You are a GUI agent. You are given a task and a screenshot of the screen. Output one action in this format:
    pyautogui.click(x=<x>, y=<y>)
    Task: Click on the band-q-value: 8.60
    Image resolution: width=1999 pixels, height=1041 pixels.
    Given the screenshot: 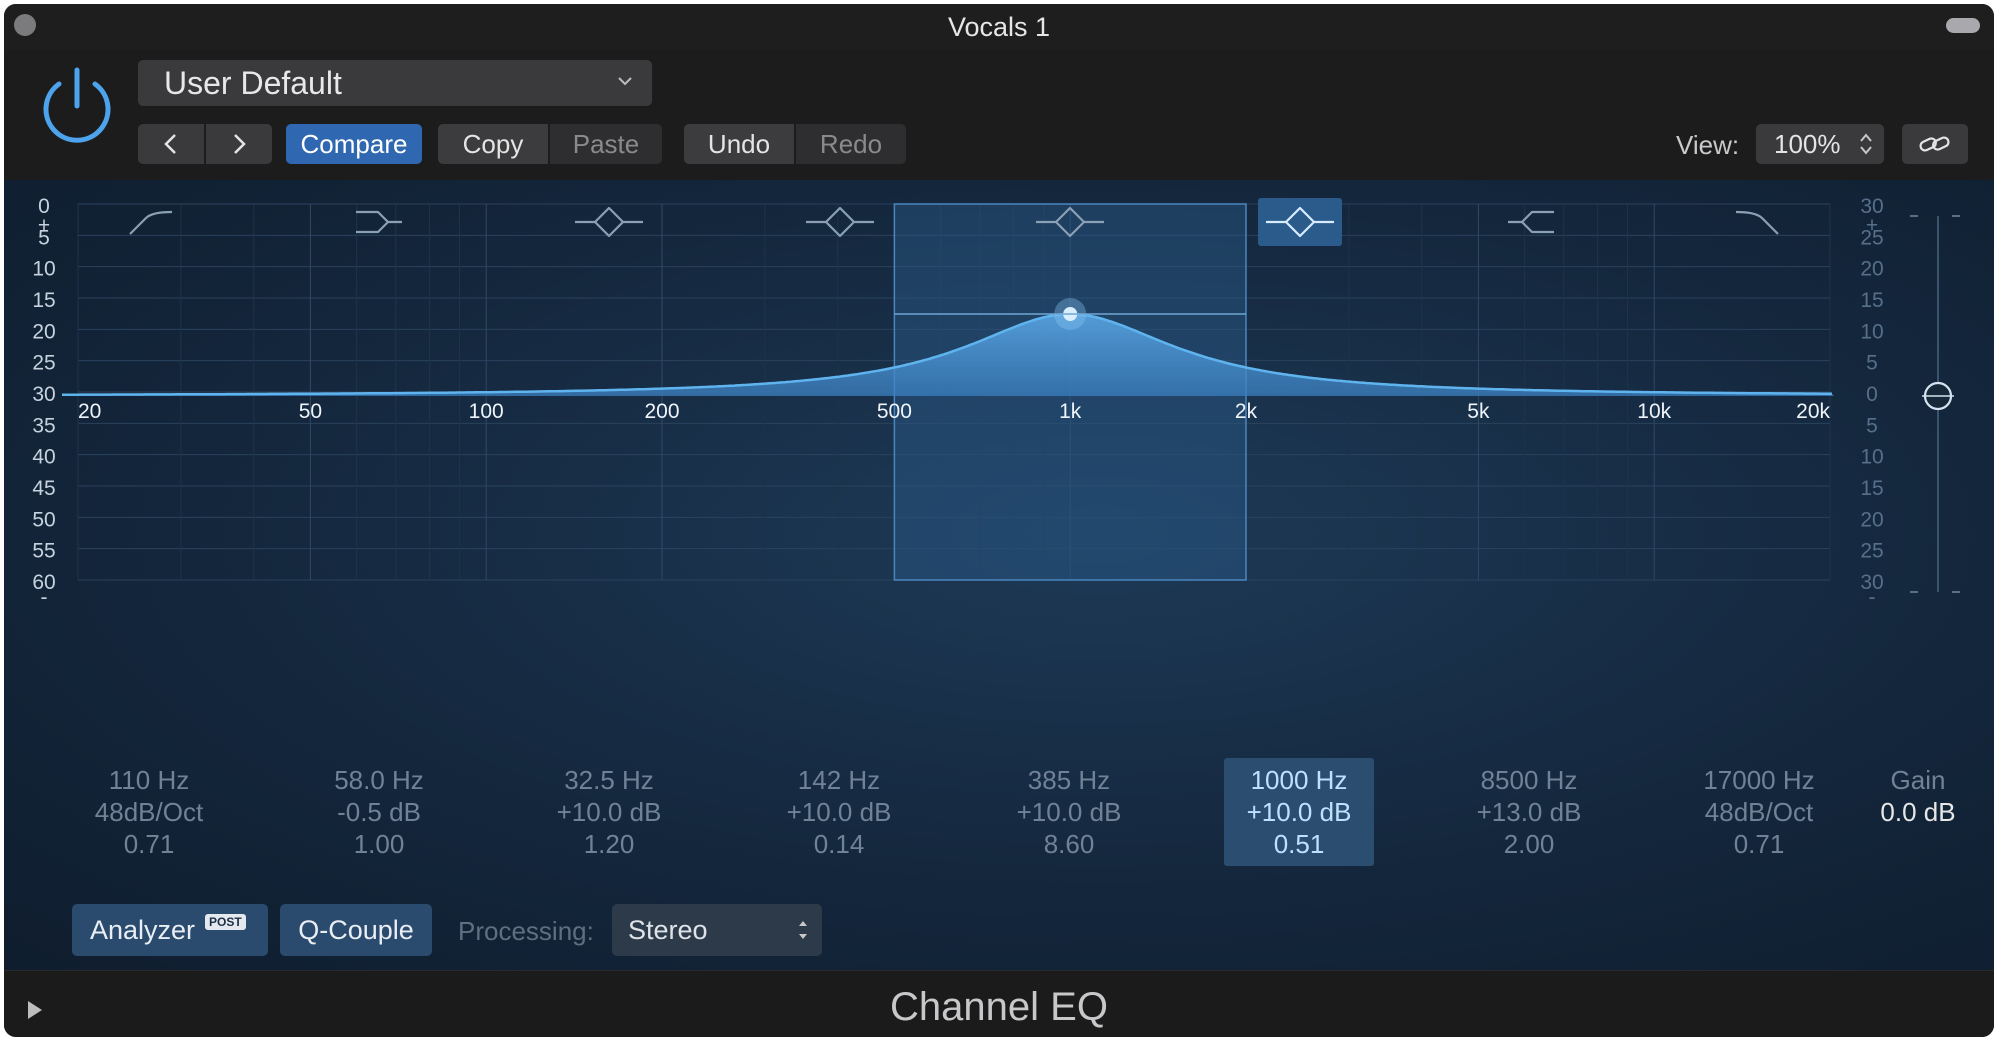 What is the action you would take?
    pyautogui.click(x=1069, y=844)
    